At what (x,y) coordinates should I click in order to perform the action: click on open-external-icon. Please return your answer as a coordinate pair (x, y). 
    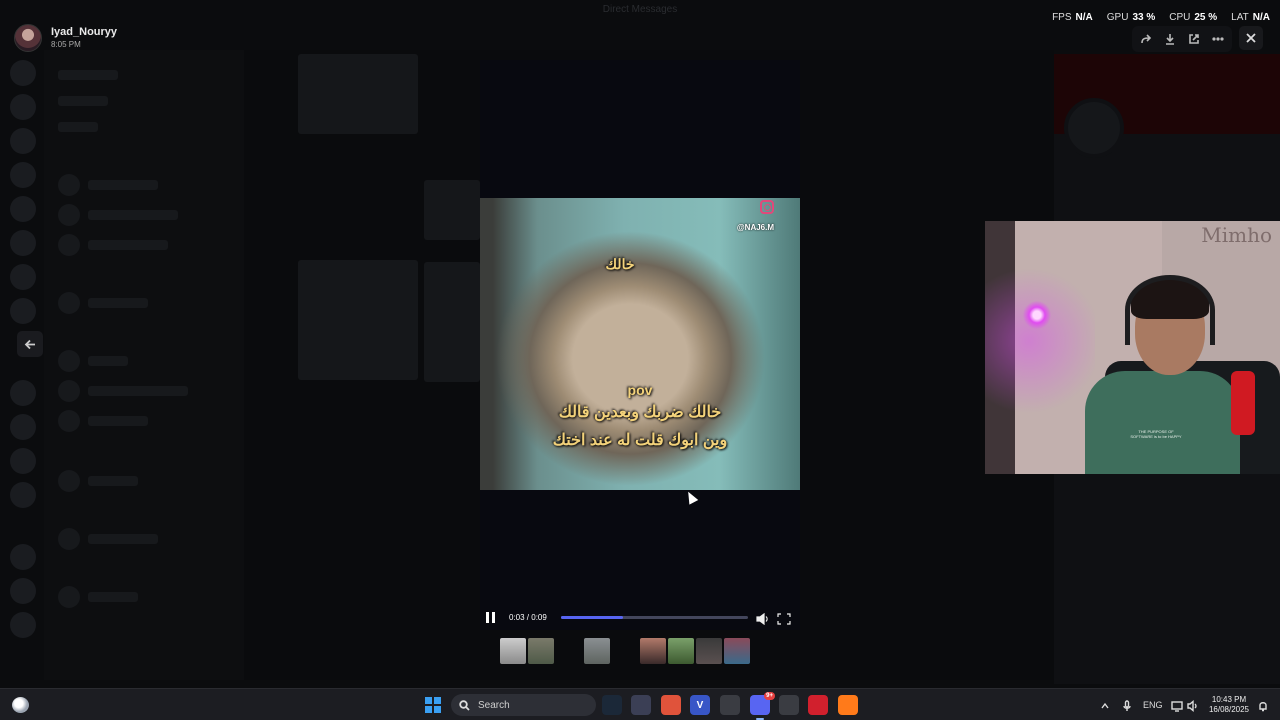
    Looking at the image, I should click on (1194, 39).